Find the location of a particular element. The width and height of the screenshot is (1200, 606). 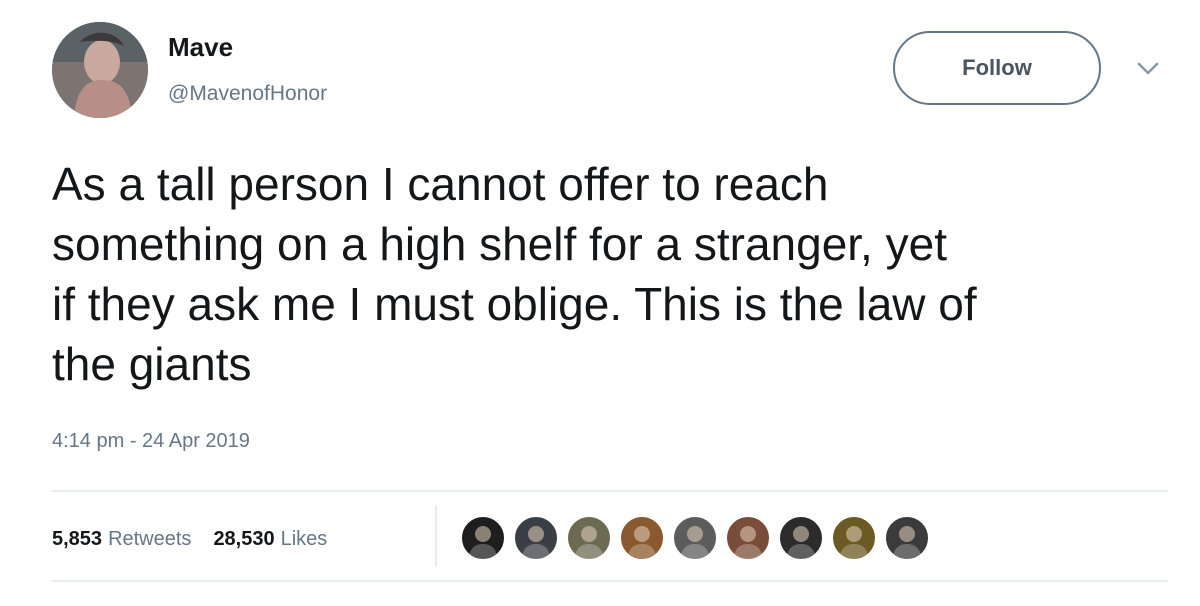

retweets-count: 5,853 is located at coordinates (77, 539).